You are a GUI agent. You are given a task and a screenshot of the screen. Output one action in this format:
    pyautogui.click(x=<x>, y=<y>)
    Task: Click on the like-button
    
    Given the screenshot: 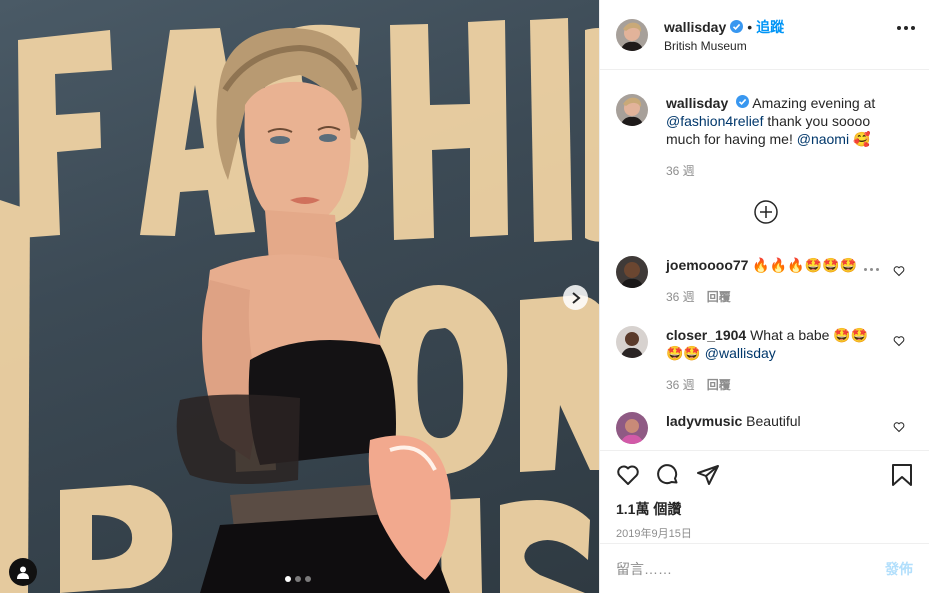 What is the action you would take?
    pyautogui.click(x=628, y=475)
    